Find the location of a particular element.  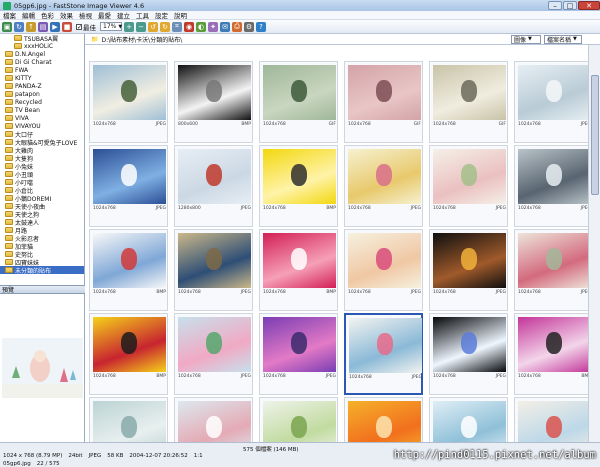

folder-item: 月路 is located at coordinates (42, 230).